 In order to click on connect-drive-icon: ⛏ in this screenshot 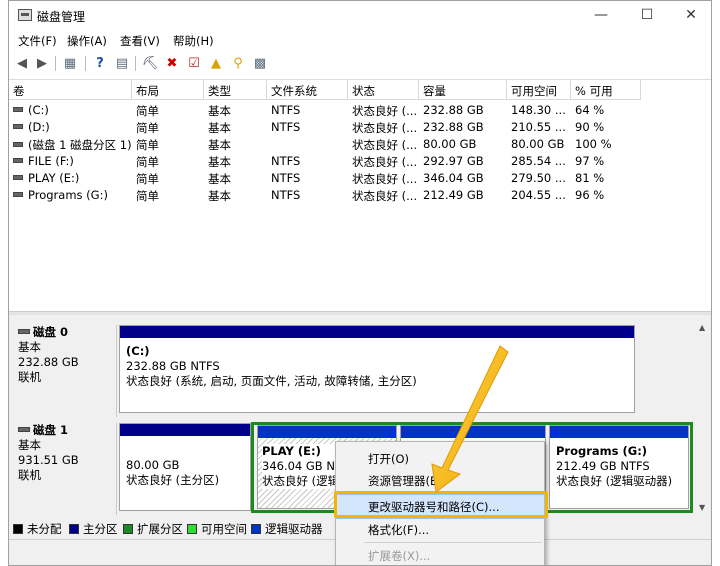, I will do `click(150, 63)`.